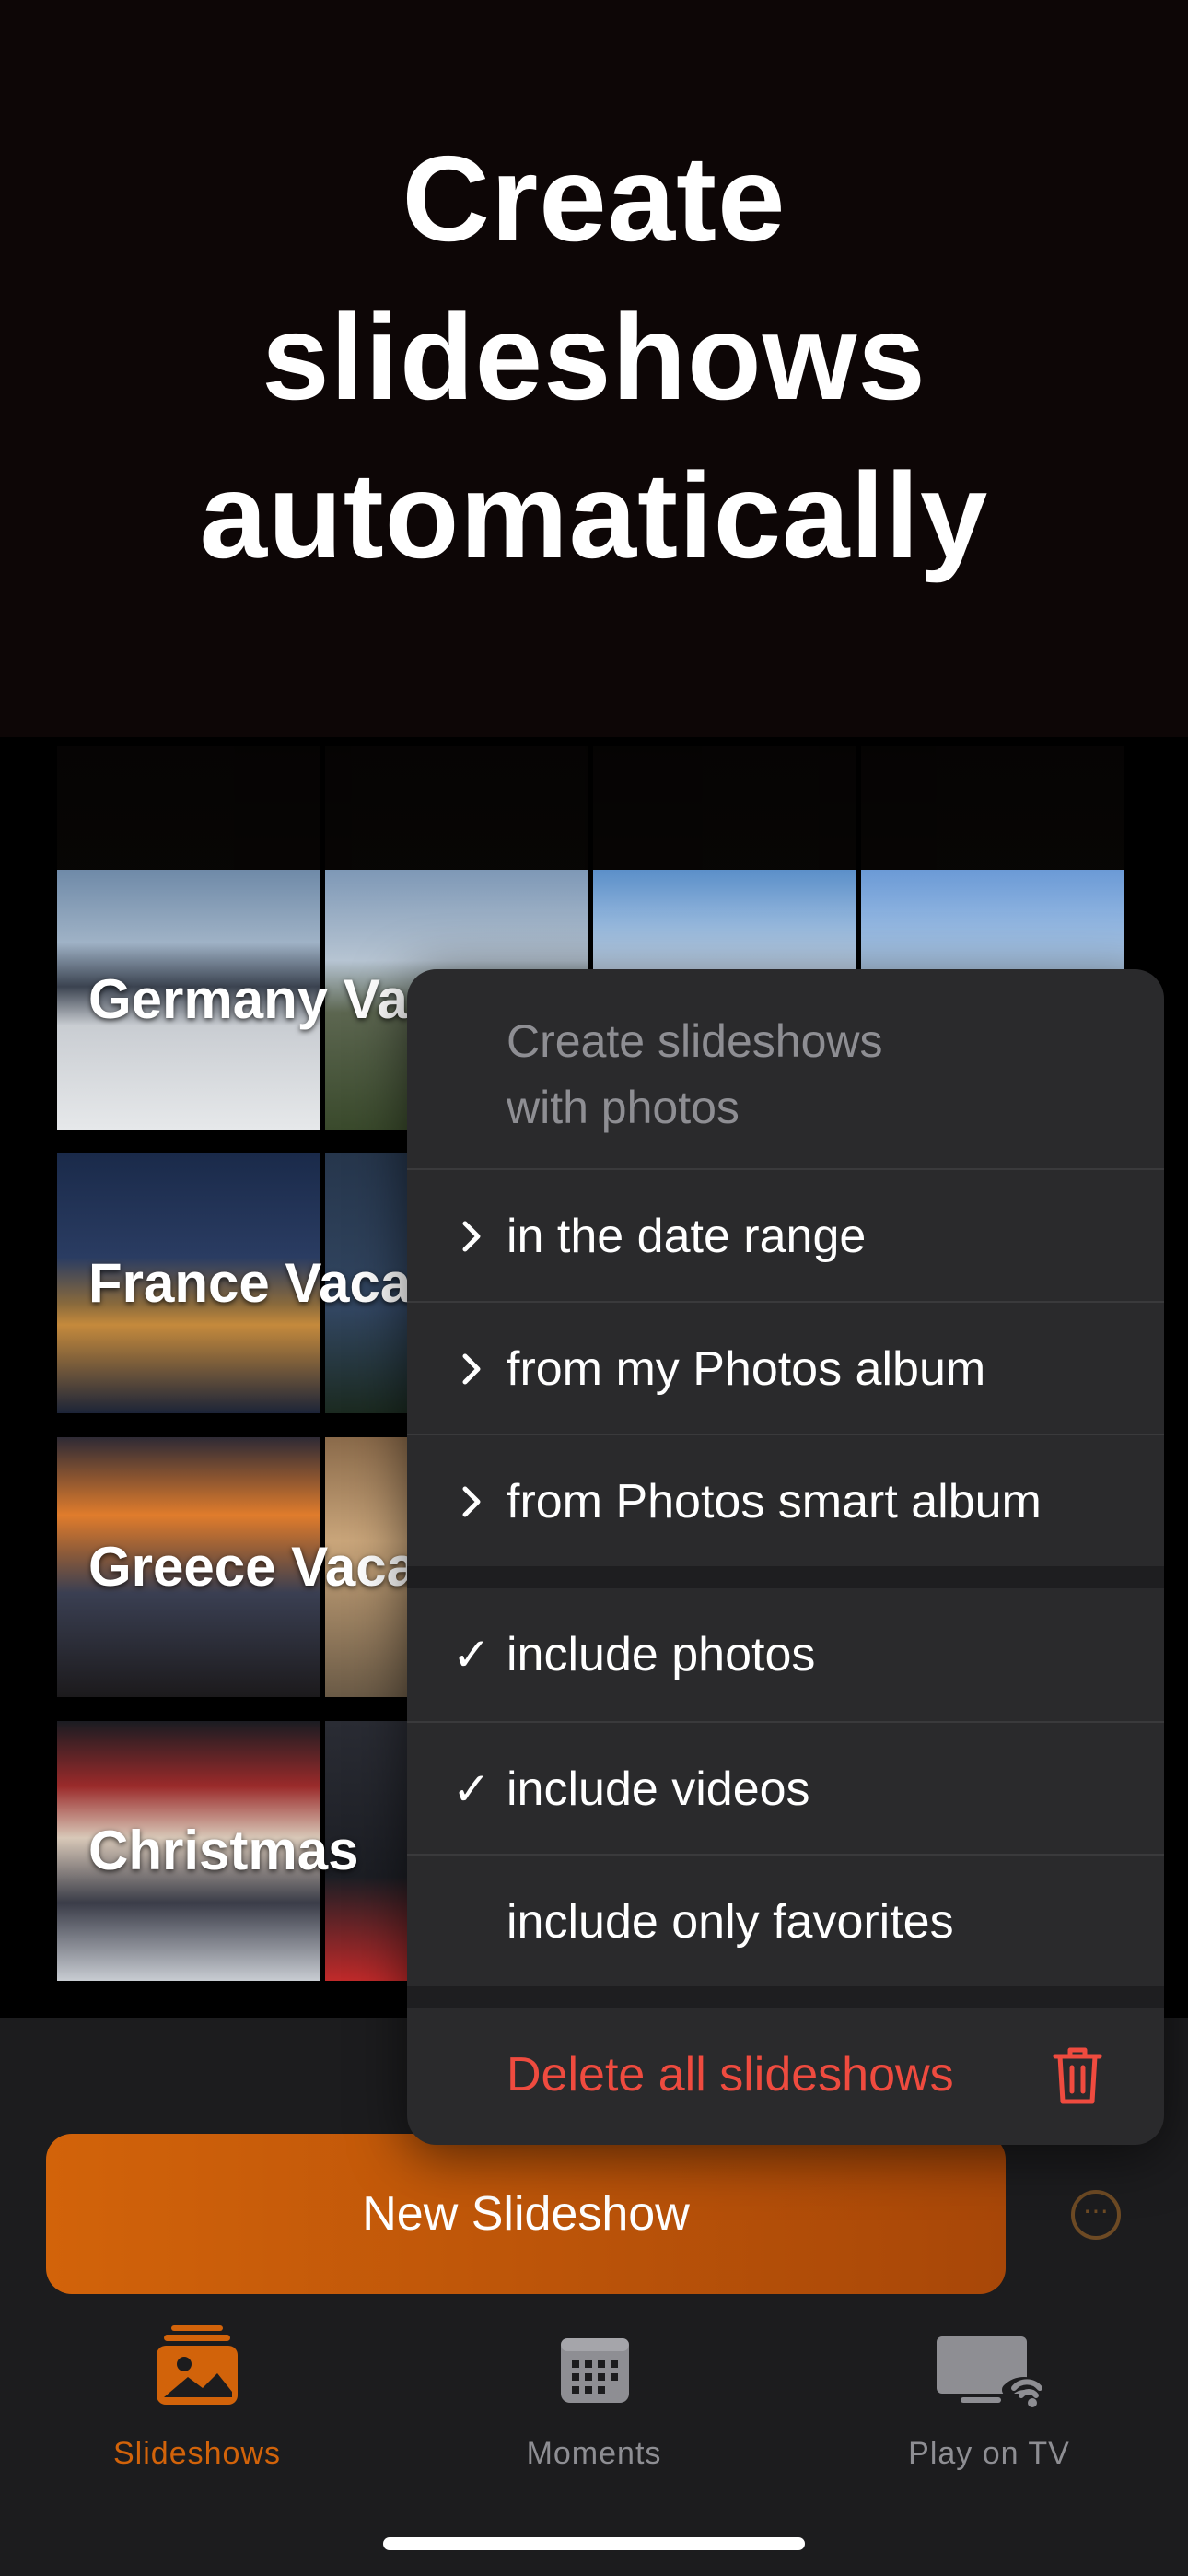 Image resolution: width=1188 pixels, height=2576 pixels. I want to click on menu-item-label: from my Photos album, so click(746, 1369).